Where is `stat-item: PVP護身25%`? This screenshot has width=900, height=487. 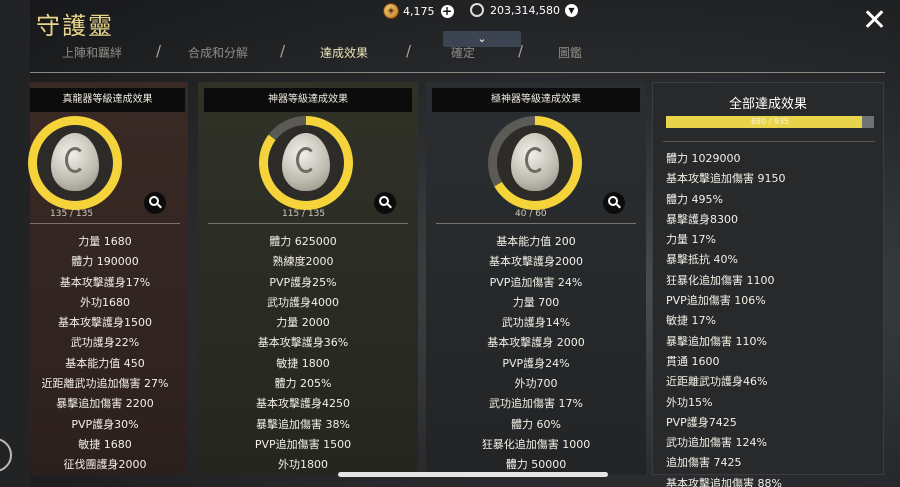
stat-item: PVP護身25% is located at coordinates (303, 282).